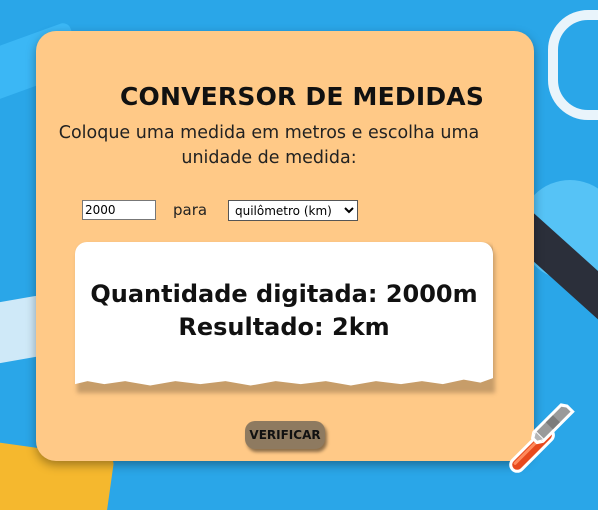 The width and height of the screenshot is (598, 510). I want to click on para-label: para, so click(190, 210).